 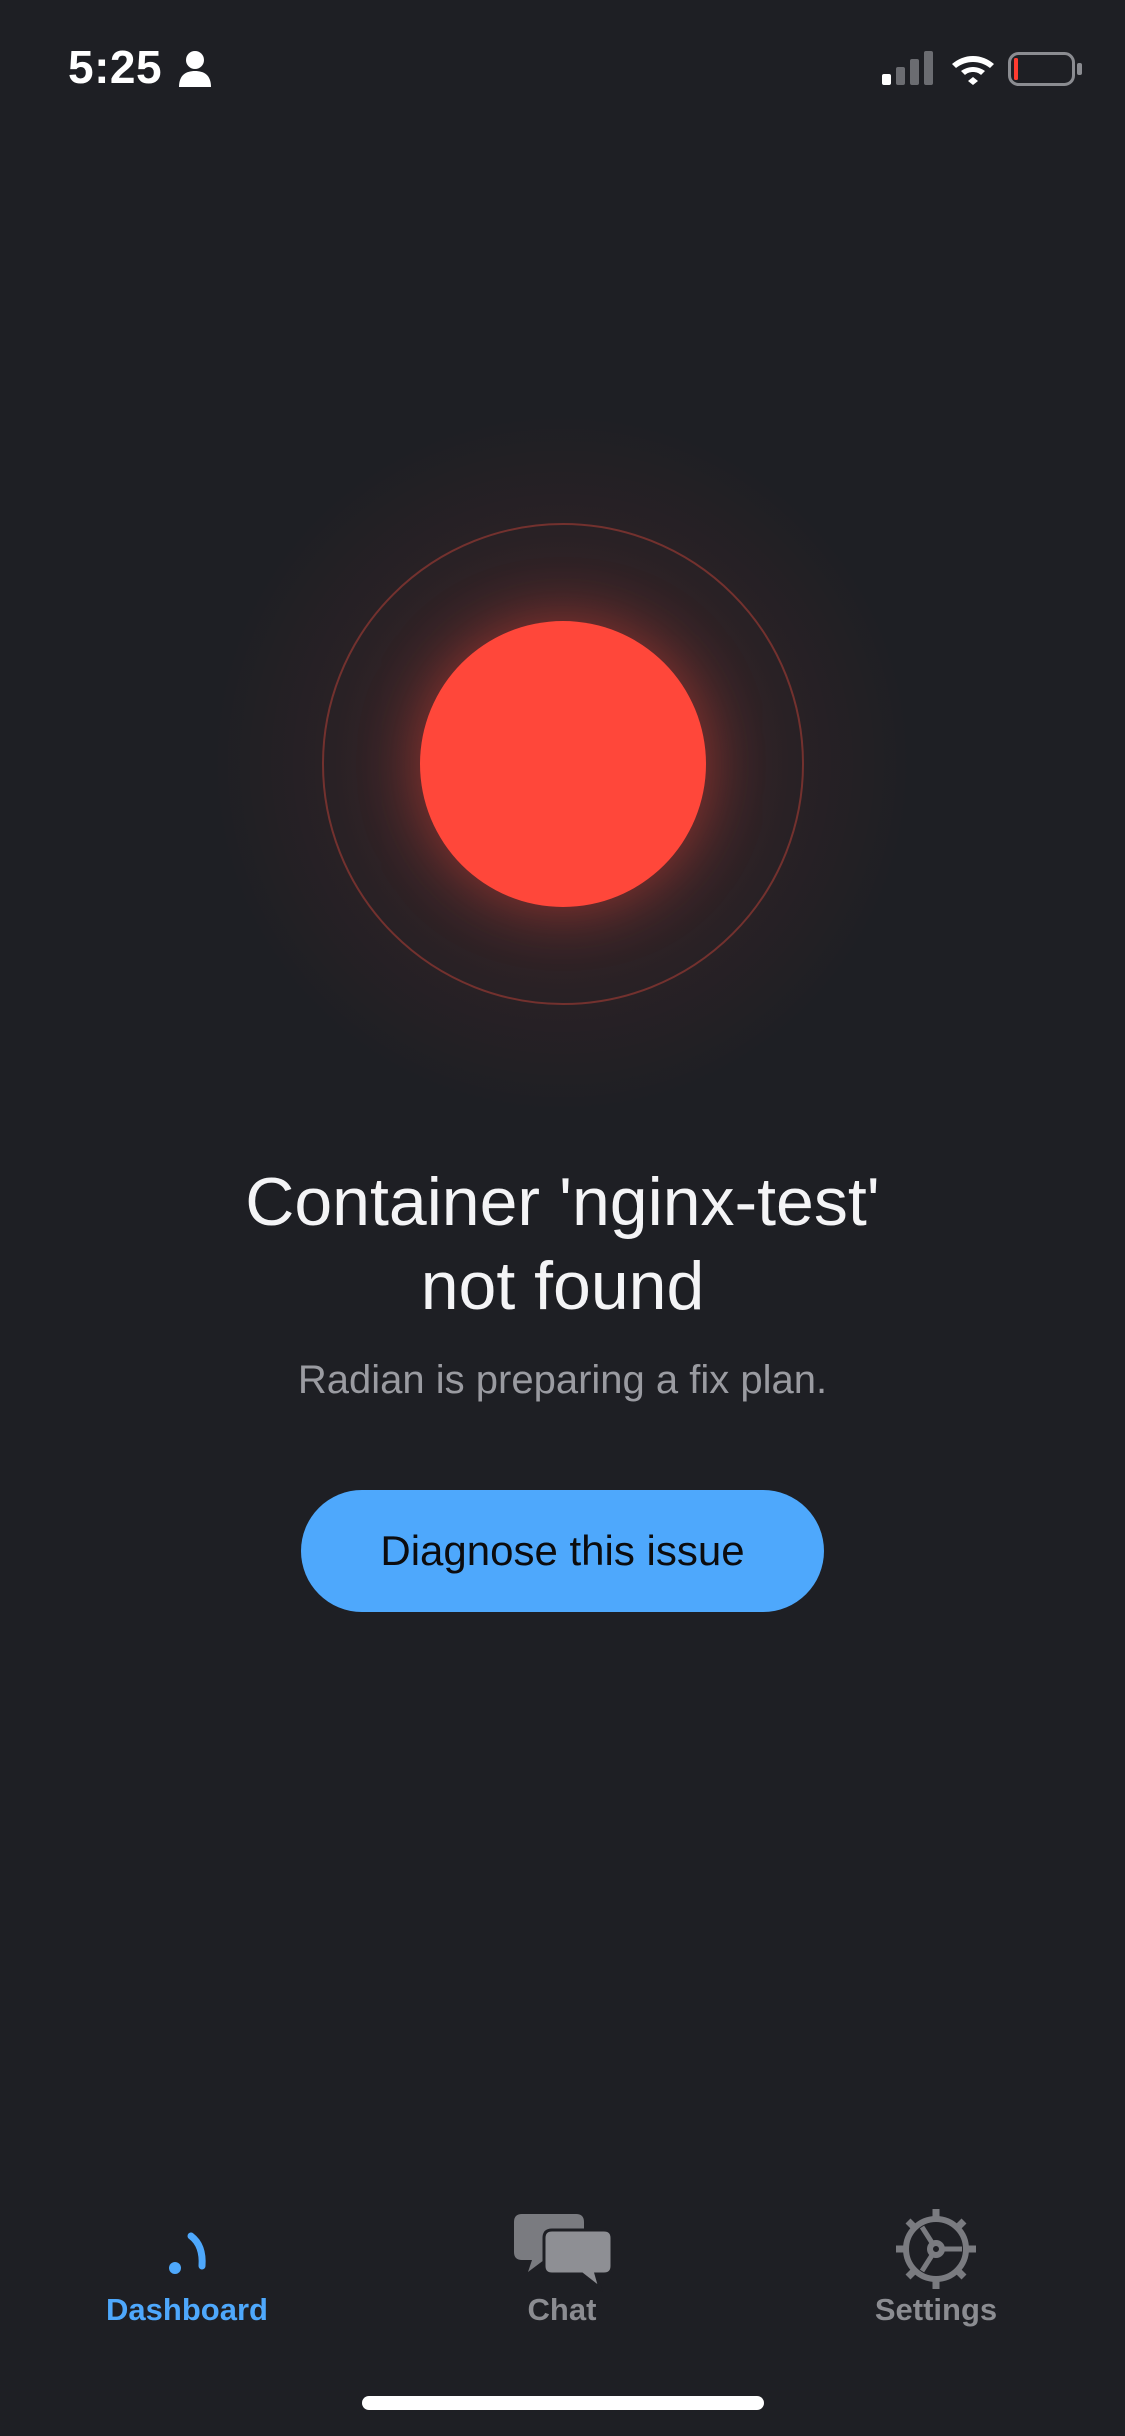 I want to click on tab-label-dashboard: Dashboard, so click(x=187, y=2309).